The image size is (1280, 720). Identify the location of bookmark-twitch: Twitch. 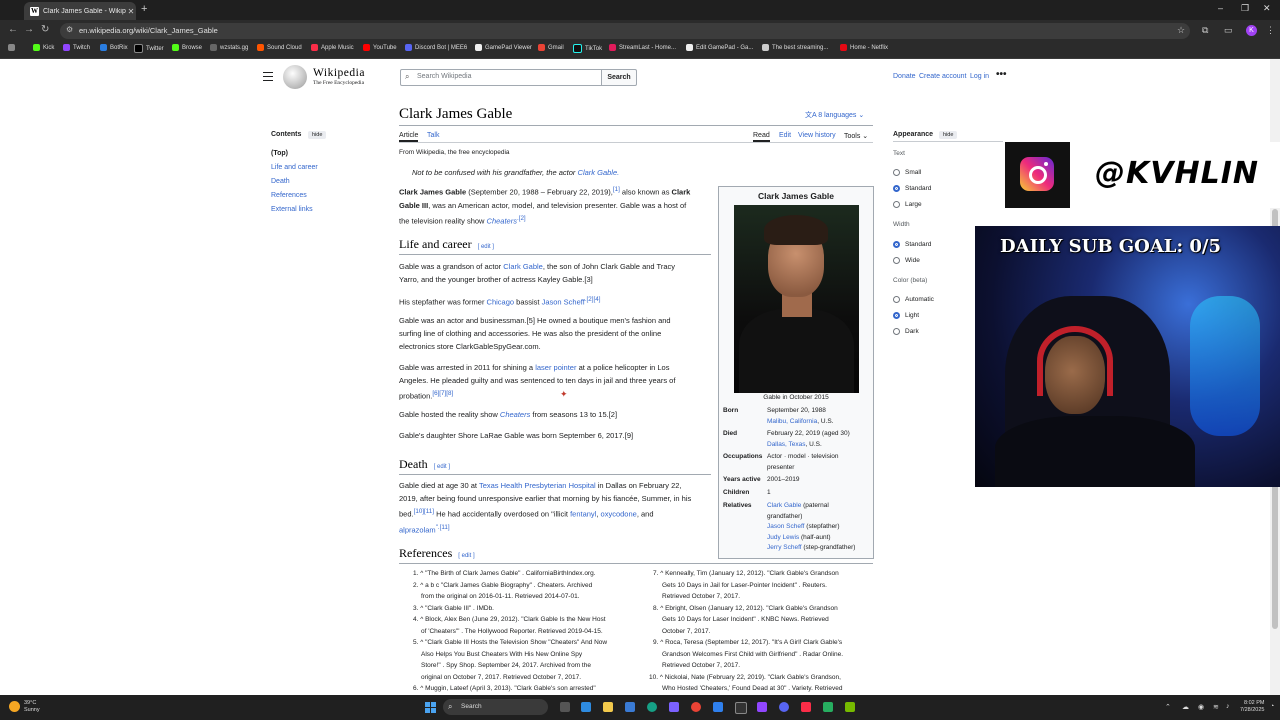
(76, 47).